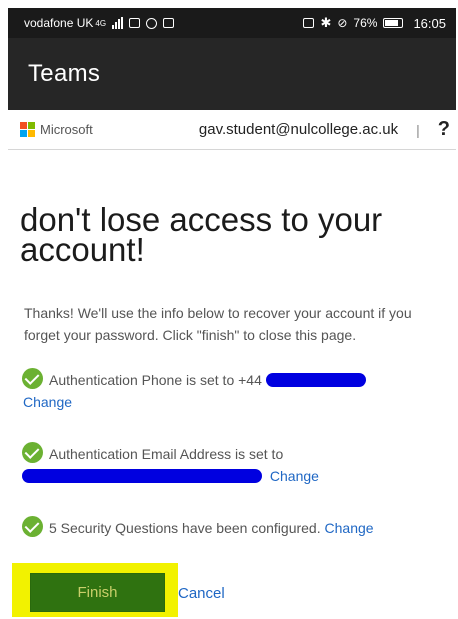 This screenshot has height=619, width=458. I want to click on carrier-label: vodafone UK, so click(59, 23).